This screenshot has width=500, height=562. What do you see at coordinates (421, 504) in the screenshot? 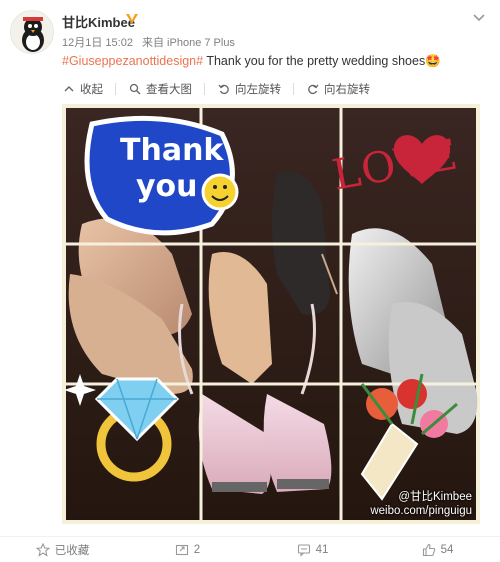
I see `watermark: @甘比Kimbee weibo.com/pinguigu` at bounding box center [421, 504].